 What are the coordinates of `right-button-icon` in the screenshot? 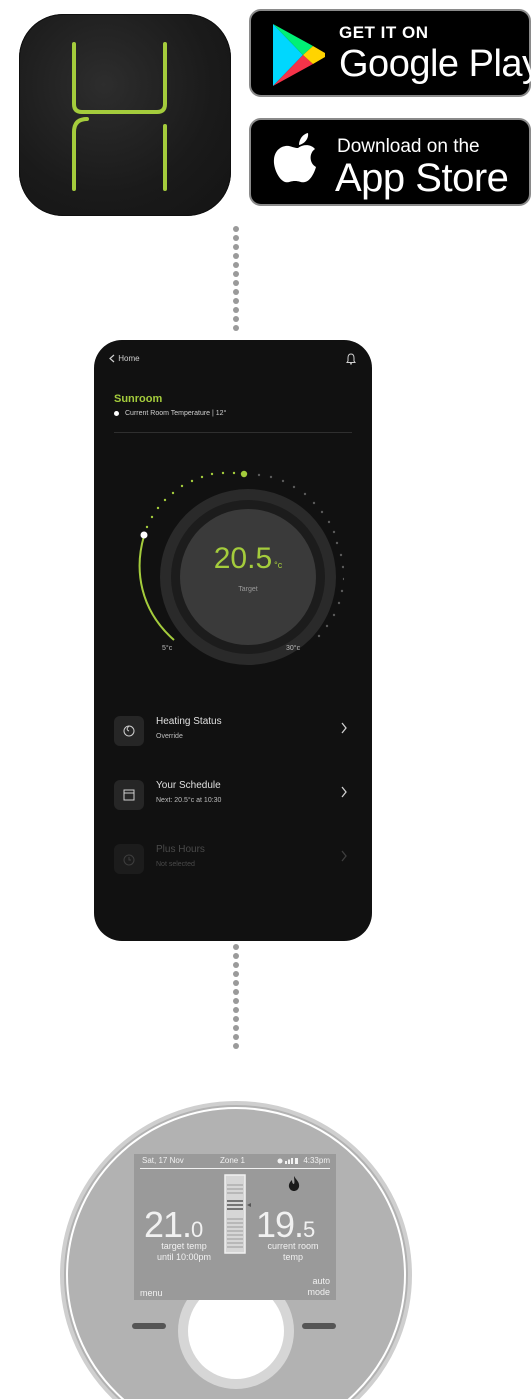 It's located at (319, 1326).